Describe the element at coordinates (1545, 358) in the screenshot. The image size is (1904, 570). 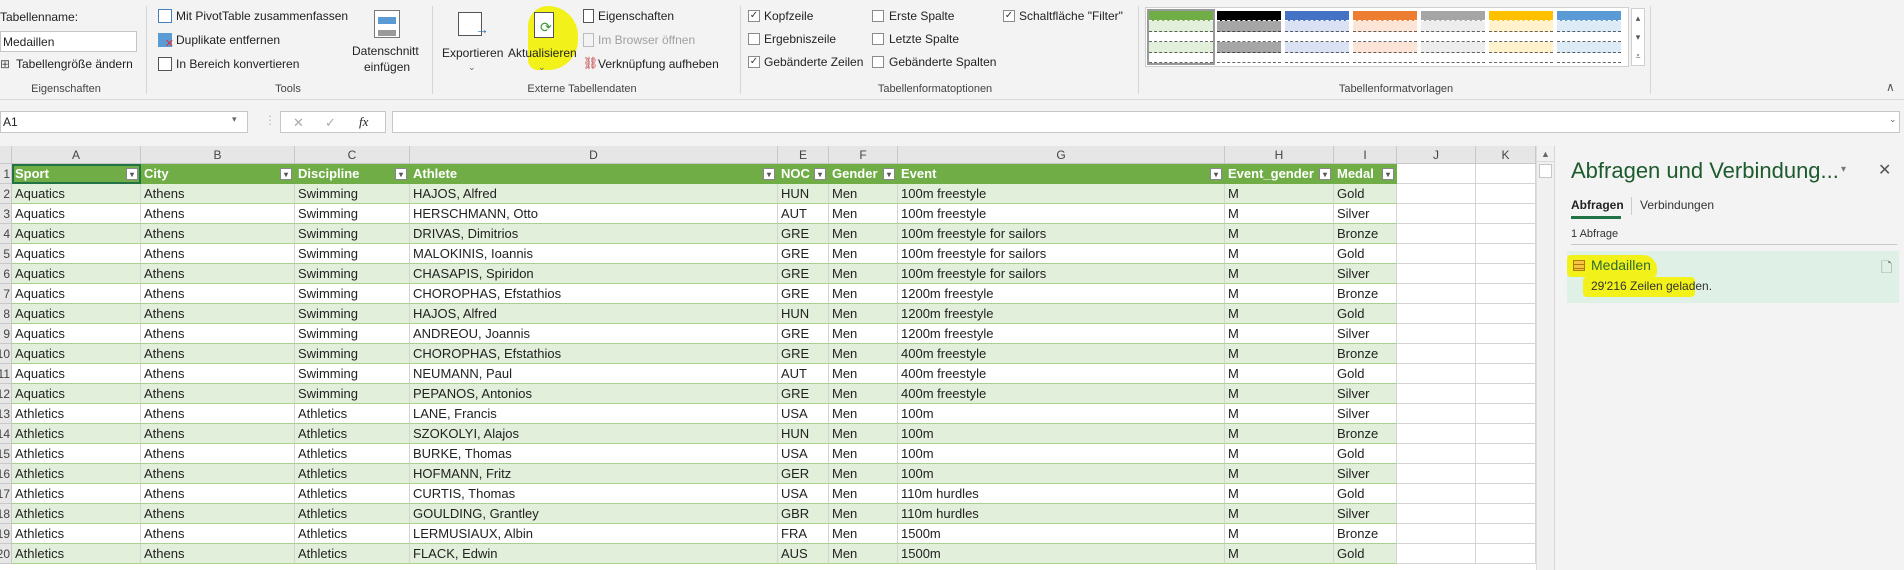
I see `vertical-scrollbar: ▲` at that location.